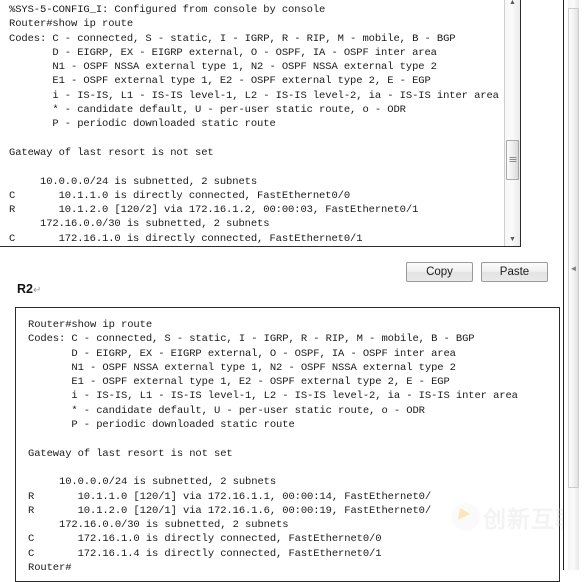 The height and width of the screenshot is (582, 585). Describe the element at coordinates (439, 272) in the screenshot. I see `copy-button: Copy` at that location.